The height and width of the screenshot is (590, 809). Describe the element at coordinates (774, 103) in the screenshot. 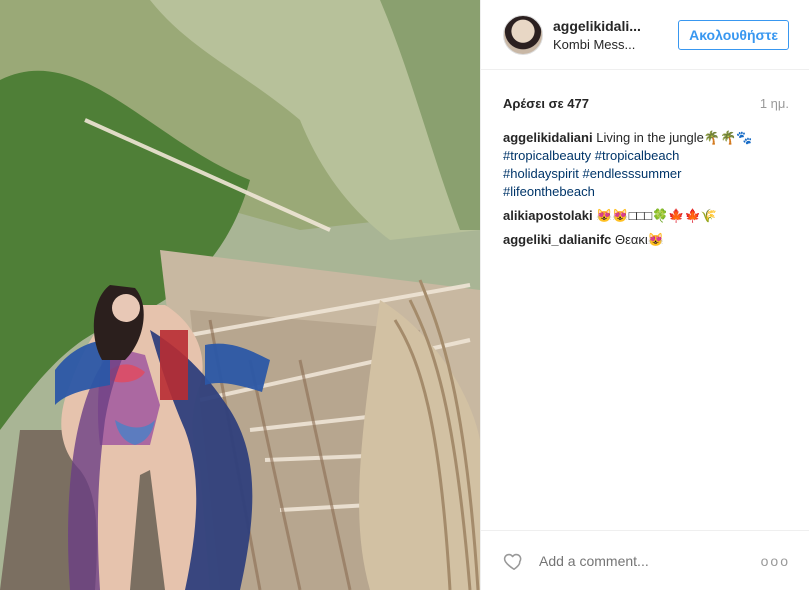

I see `post-time: 1 ημ.` at that location.